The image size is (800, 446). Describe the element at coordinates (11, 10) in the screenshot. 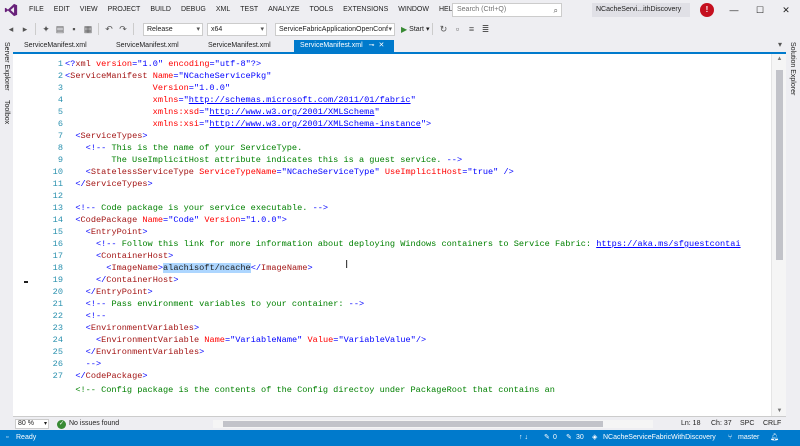

I see `visual-studio-logo-icon` at that location.